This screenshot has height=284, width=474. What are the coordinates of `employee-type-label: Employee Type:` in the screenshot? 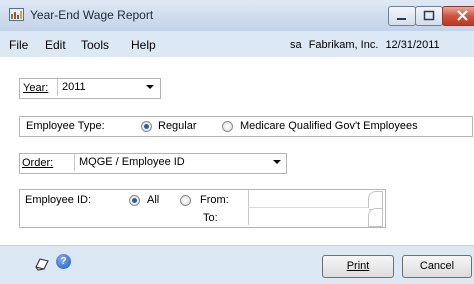 It's located at (65, 126).